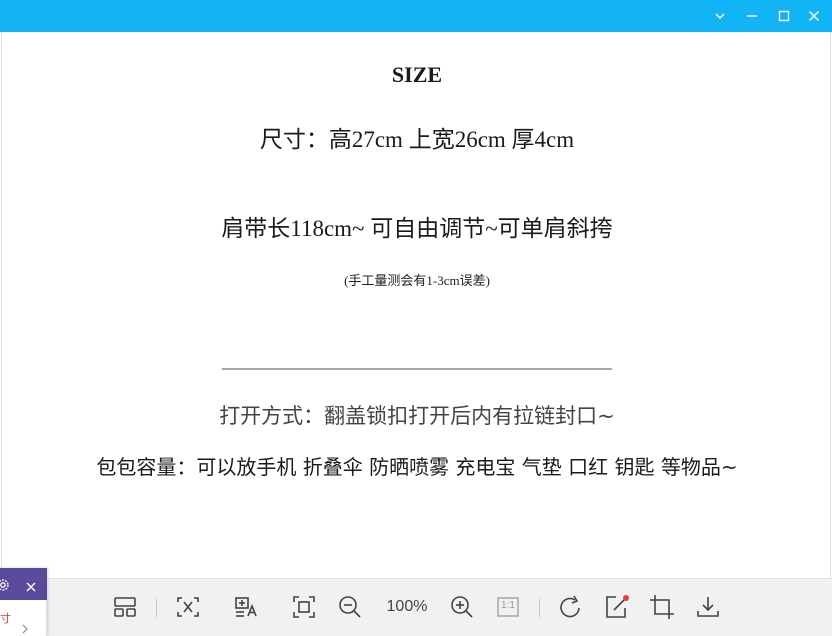 The height and width of the screenshot is (636, 832). I want to click on actual-size-label: 1:1, so click(508, 605).